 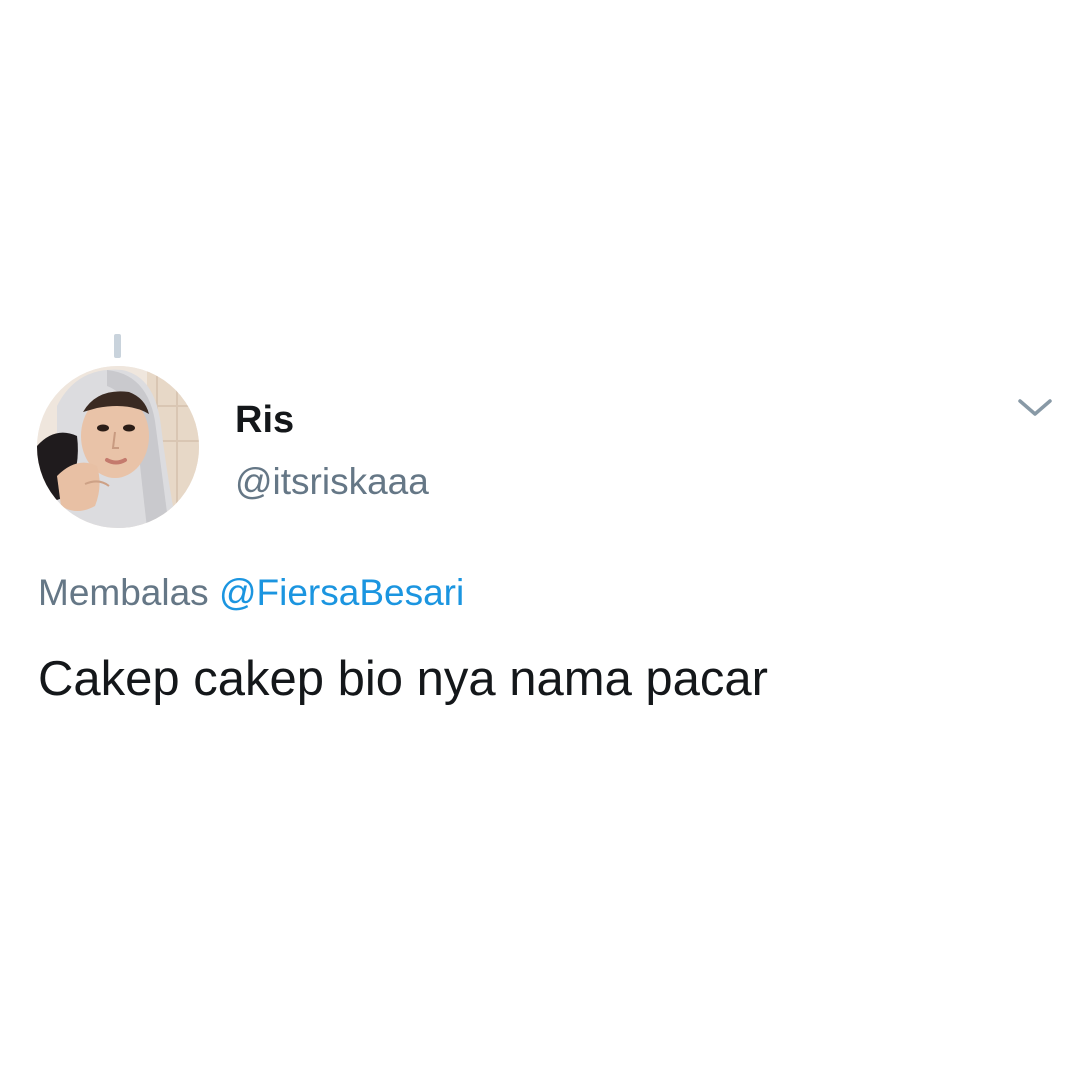 I want to click on reply-mention-link: @FiersaBesari, so click(x=341, y=592).